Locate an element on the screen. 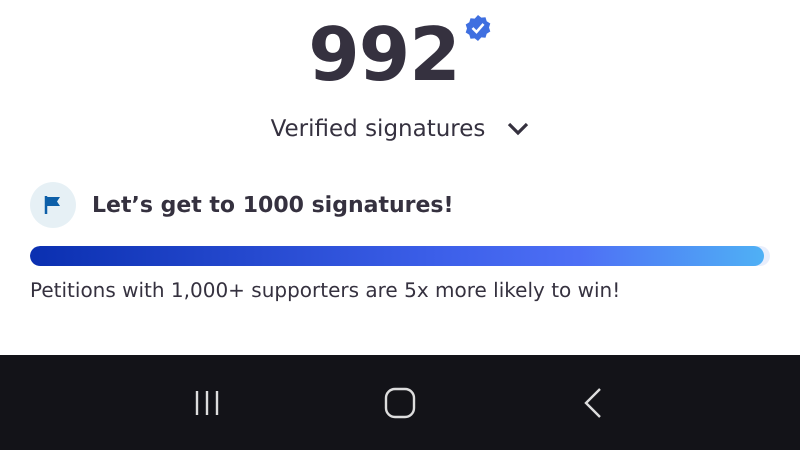 The image size is (800, 450). signature-count: 992 is located at coordinates (384, 55).